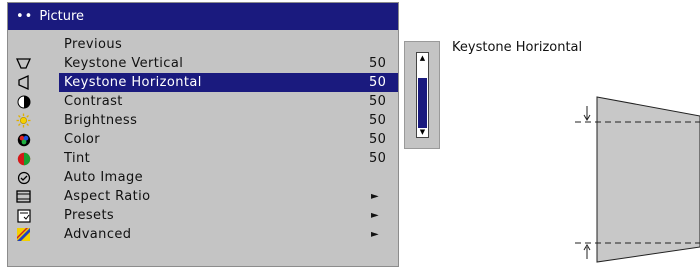 This screenshot has height=267, width=700. I want to click on contrast-icon, so click(23, 101).